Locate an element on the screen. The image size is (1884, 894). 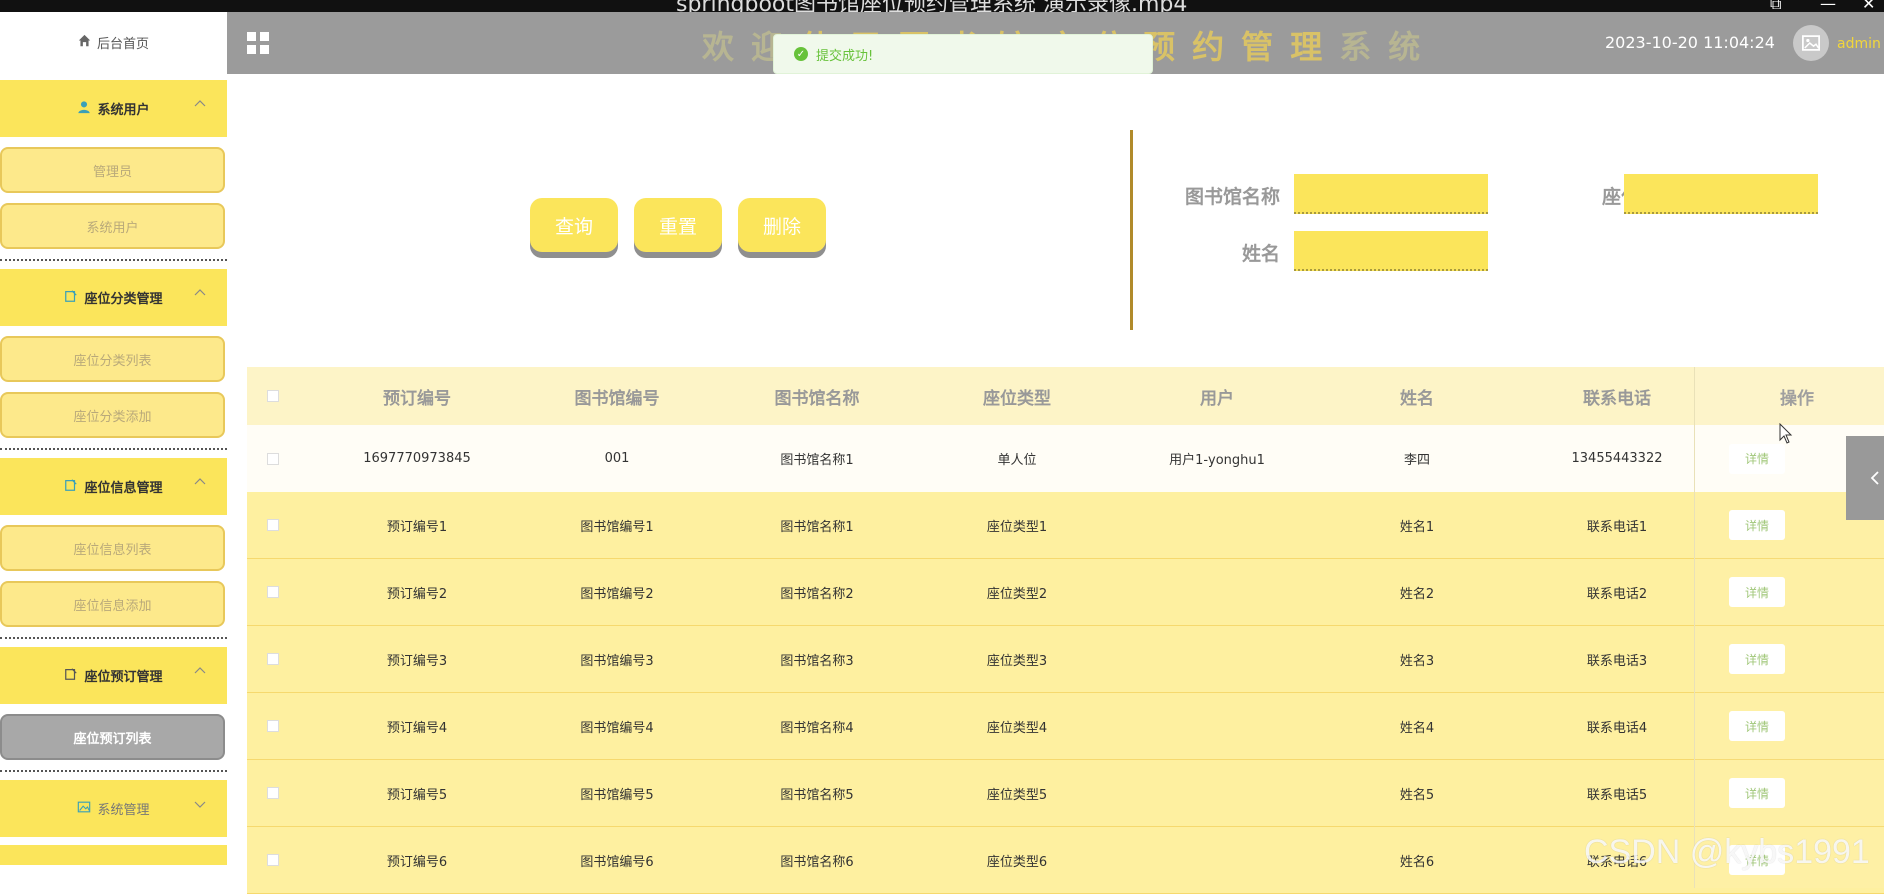
close-icon: ✕ is located at coordinates (1868, 6).